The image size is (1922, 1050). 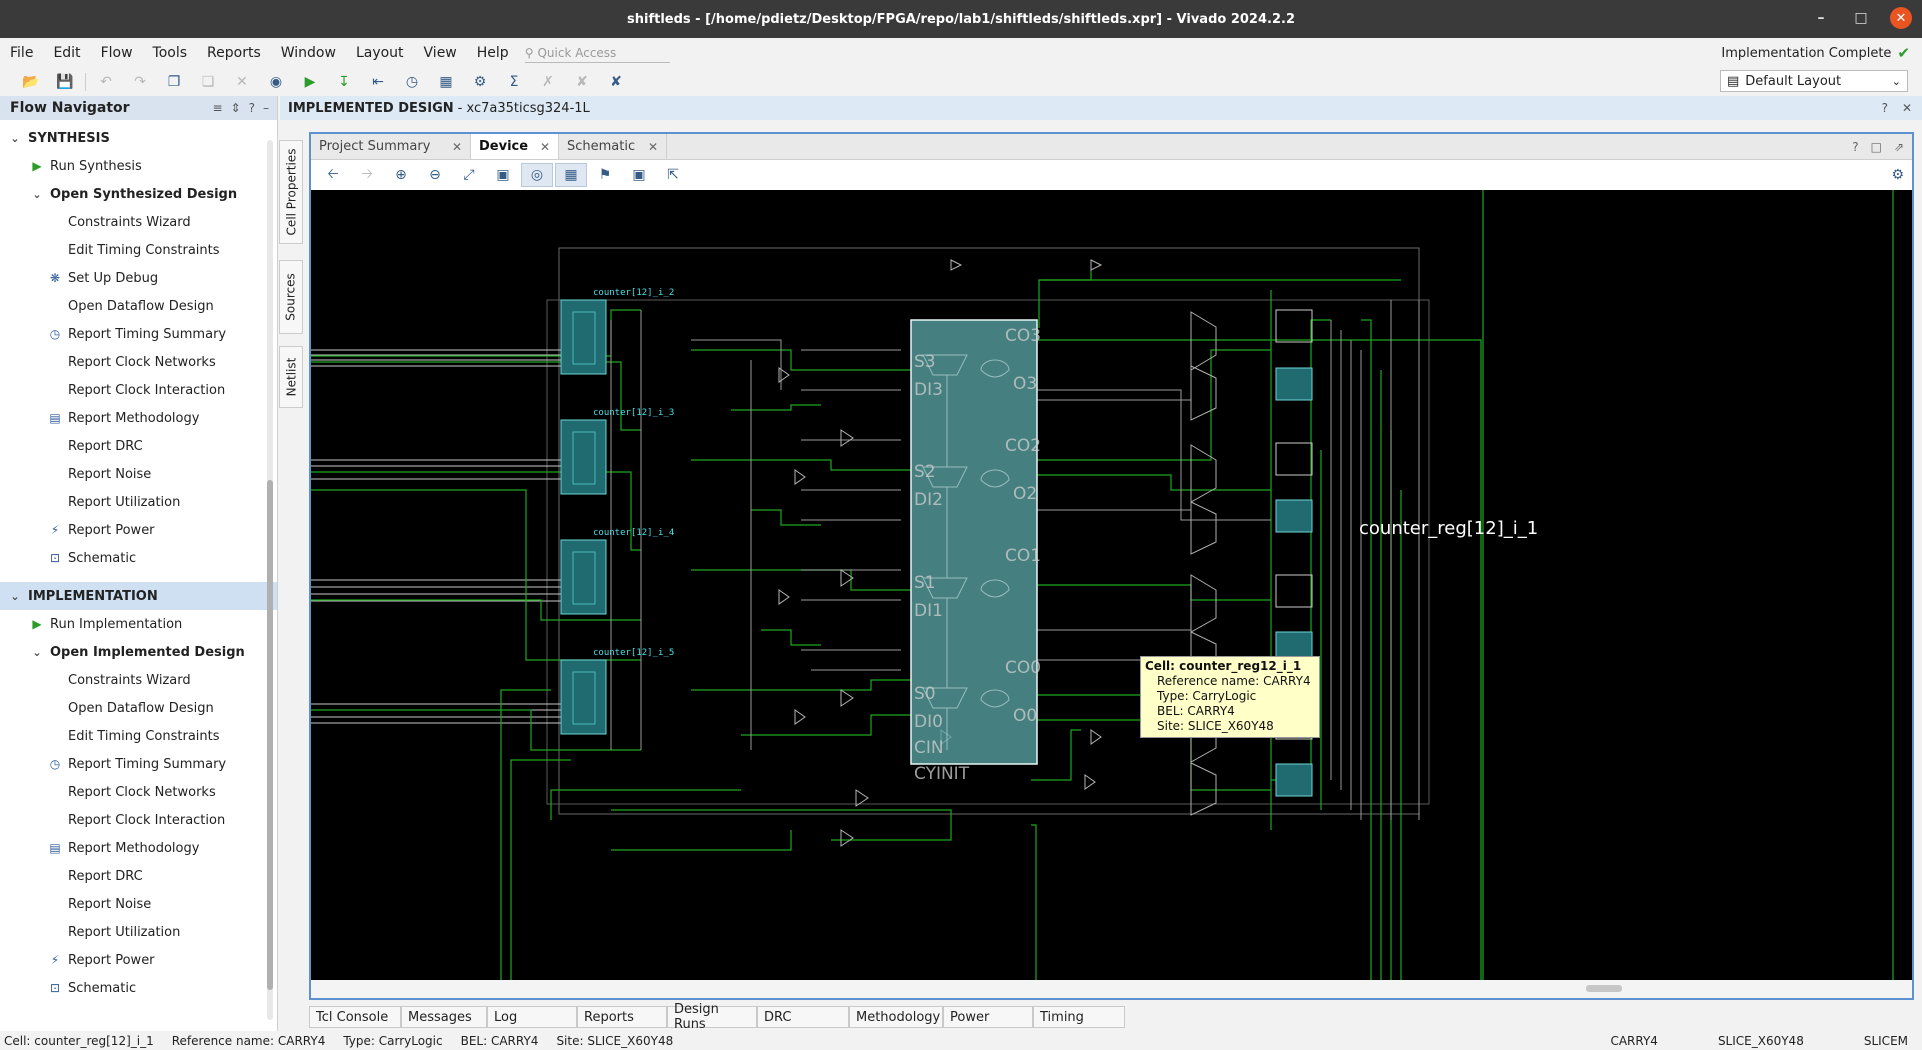 What do you see at coordinates (138, 530) in the screenshot?
I see `synth-report-power: ⚡ Report Power` at bounding box center [138, 530].